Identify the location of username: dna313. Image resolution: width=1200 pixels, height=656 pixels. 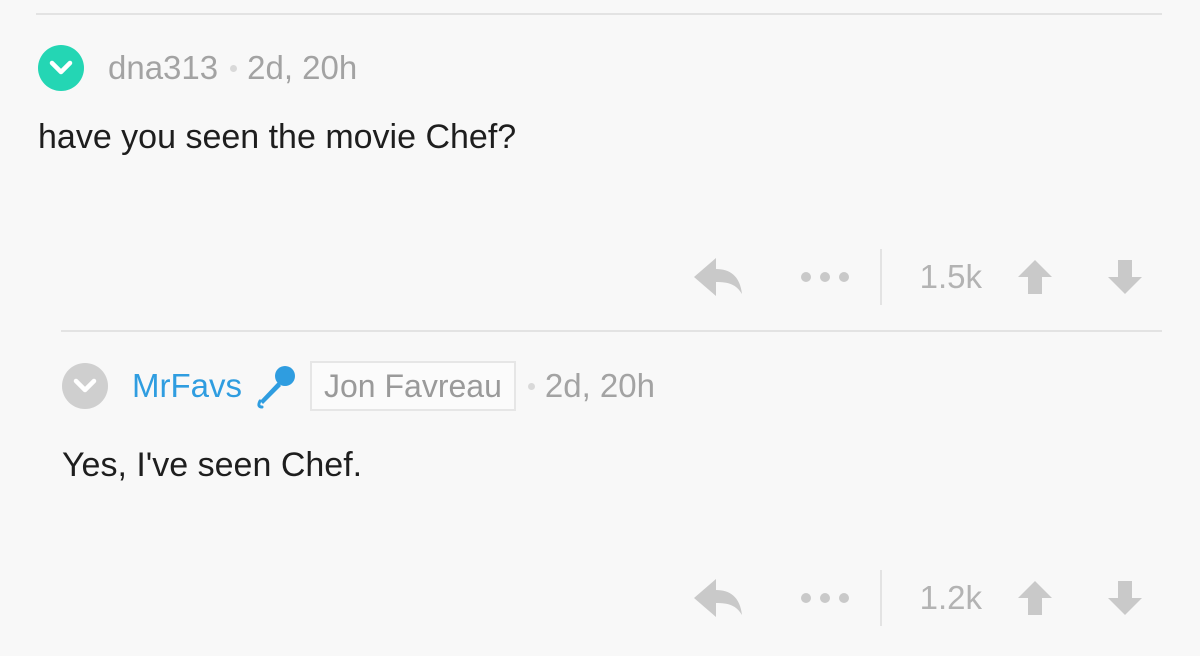
(163, 68).